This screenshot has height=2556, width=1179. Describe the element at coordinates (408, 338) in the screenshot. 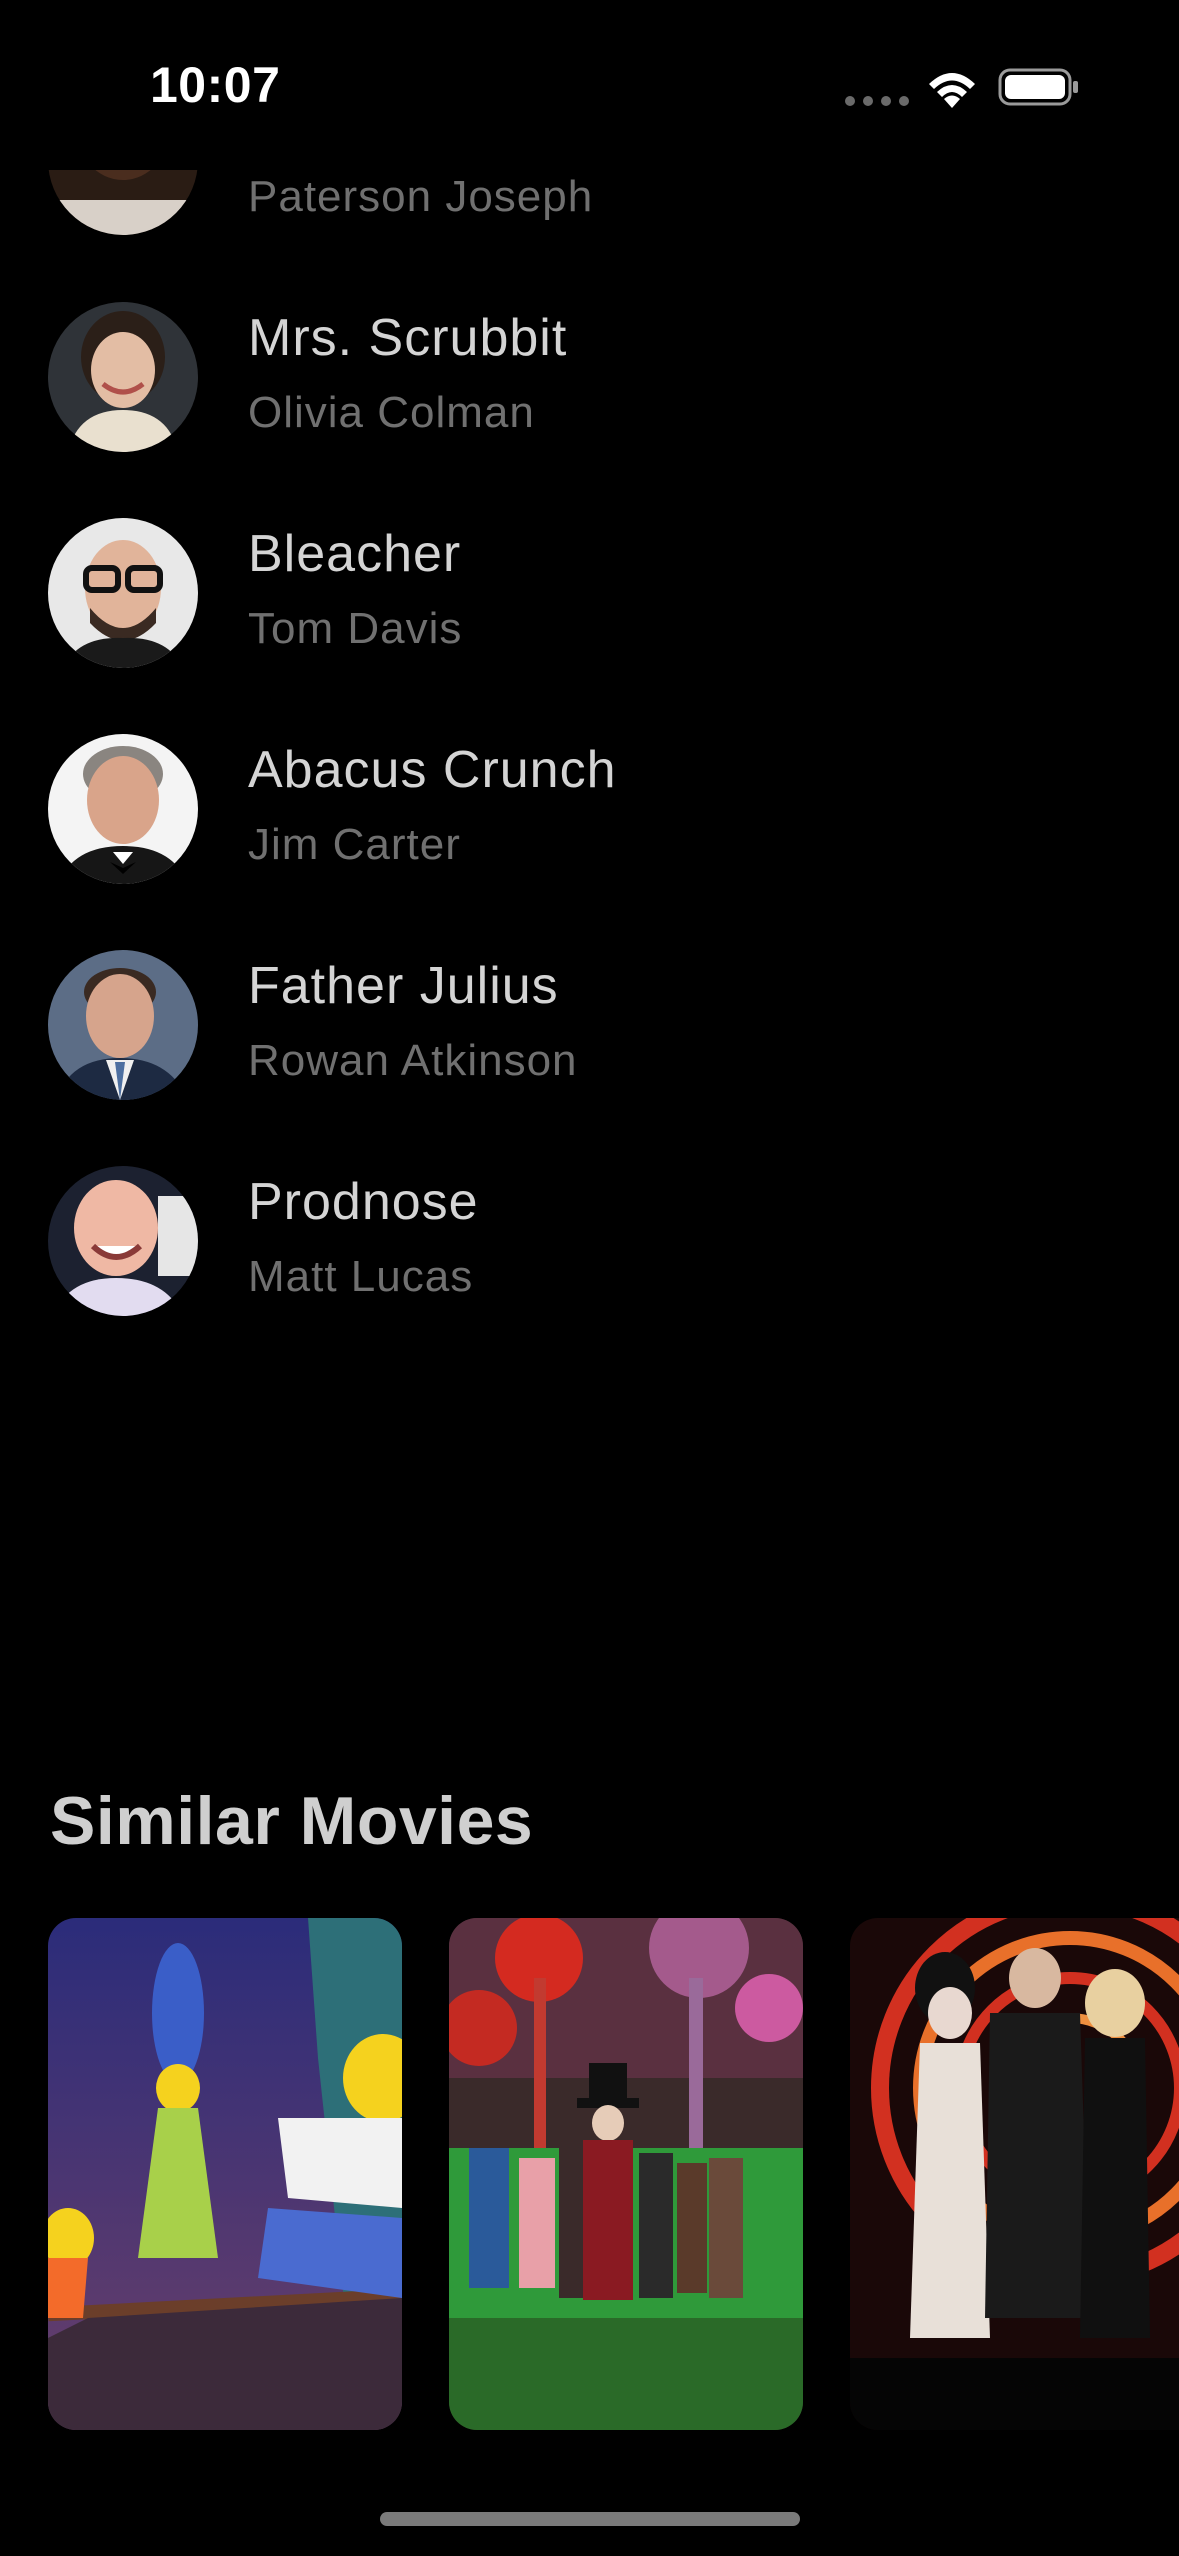

I see `cast-name: Mrs. Scrubbit` at that location.